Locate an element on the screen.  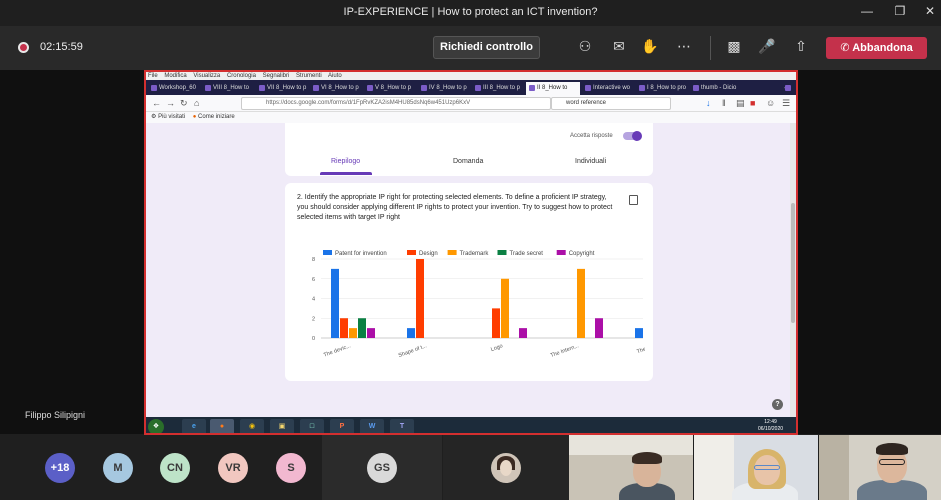
forward-icon: → is located at coordinates (170, 103).